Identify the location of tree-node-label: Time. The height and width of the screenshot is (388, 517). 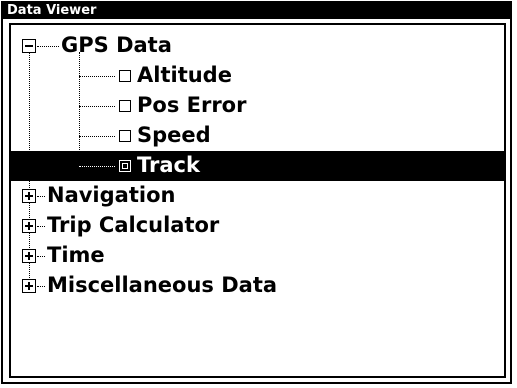
(76, 255).